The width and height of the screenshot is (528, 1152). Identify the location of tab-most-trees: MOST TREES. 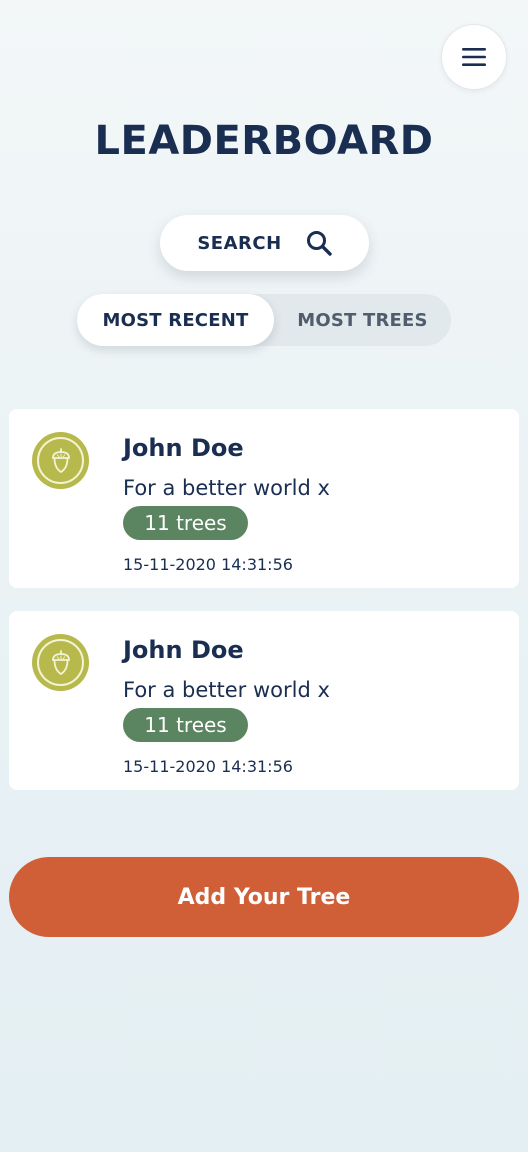
(362, 320).